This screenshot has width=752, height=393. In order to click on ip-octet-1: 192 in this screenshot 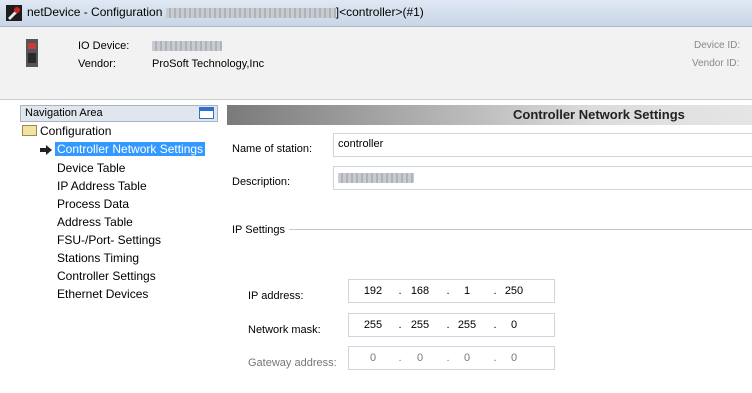, I will do `click(373, 291)`.